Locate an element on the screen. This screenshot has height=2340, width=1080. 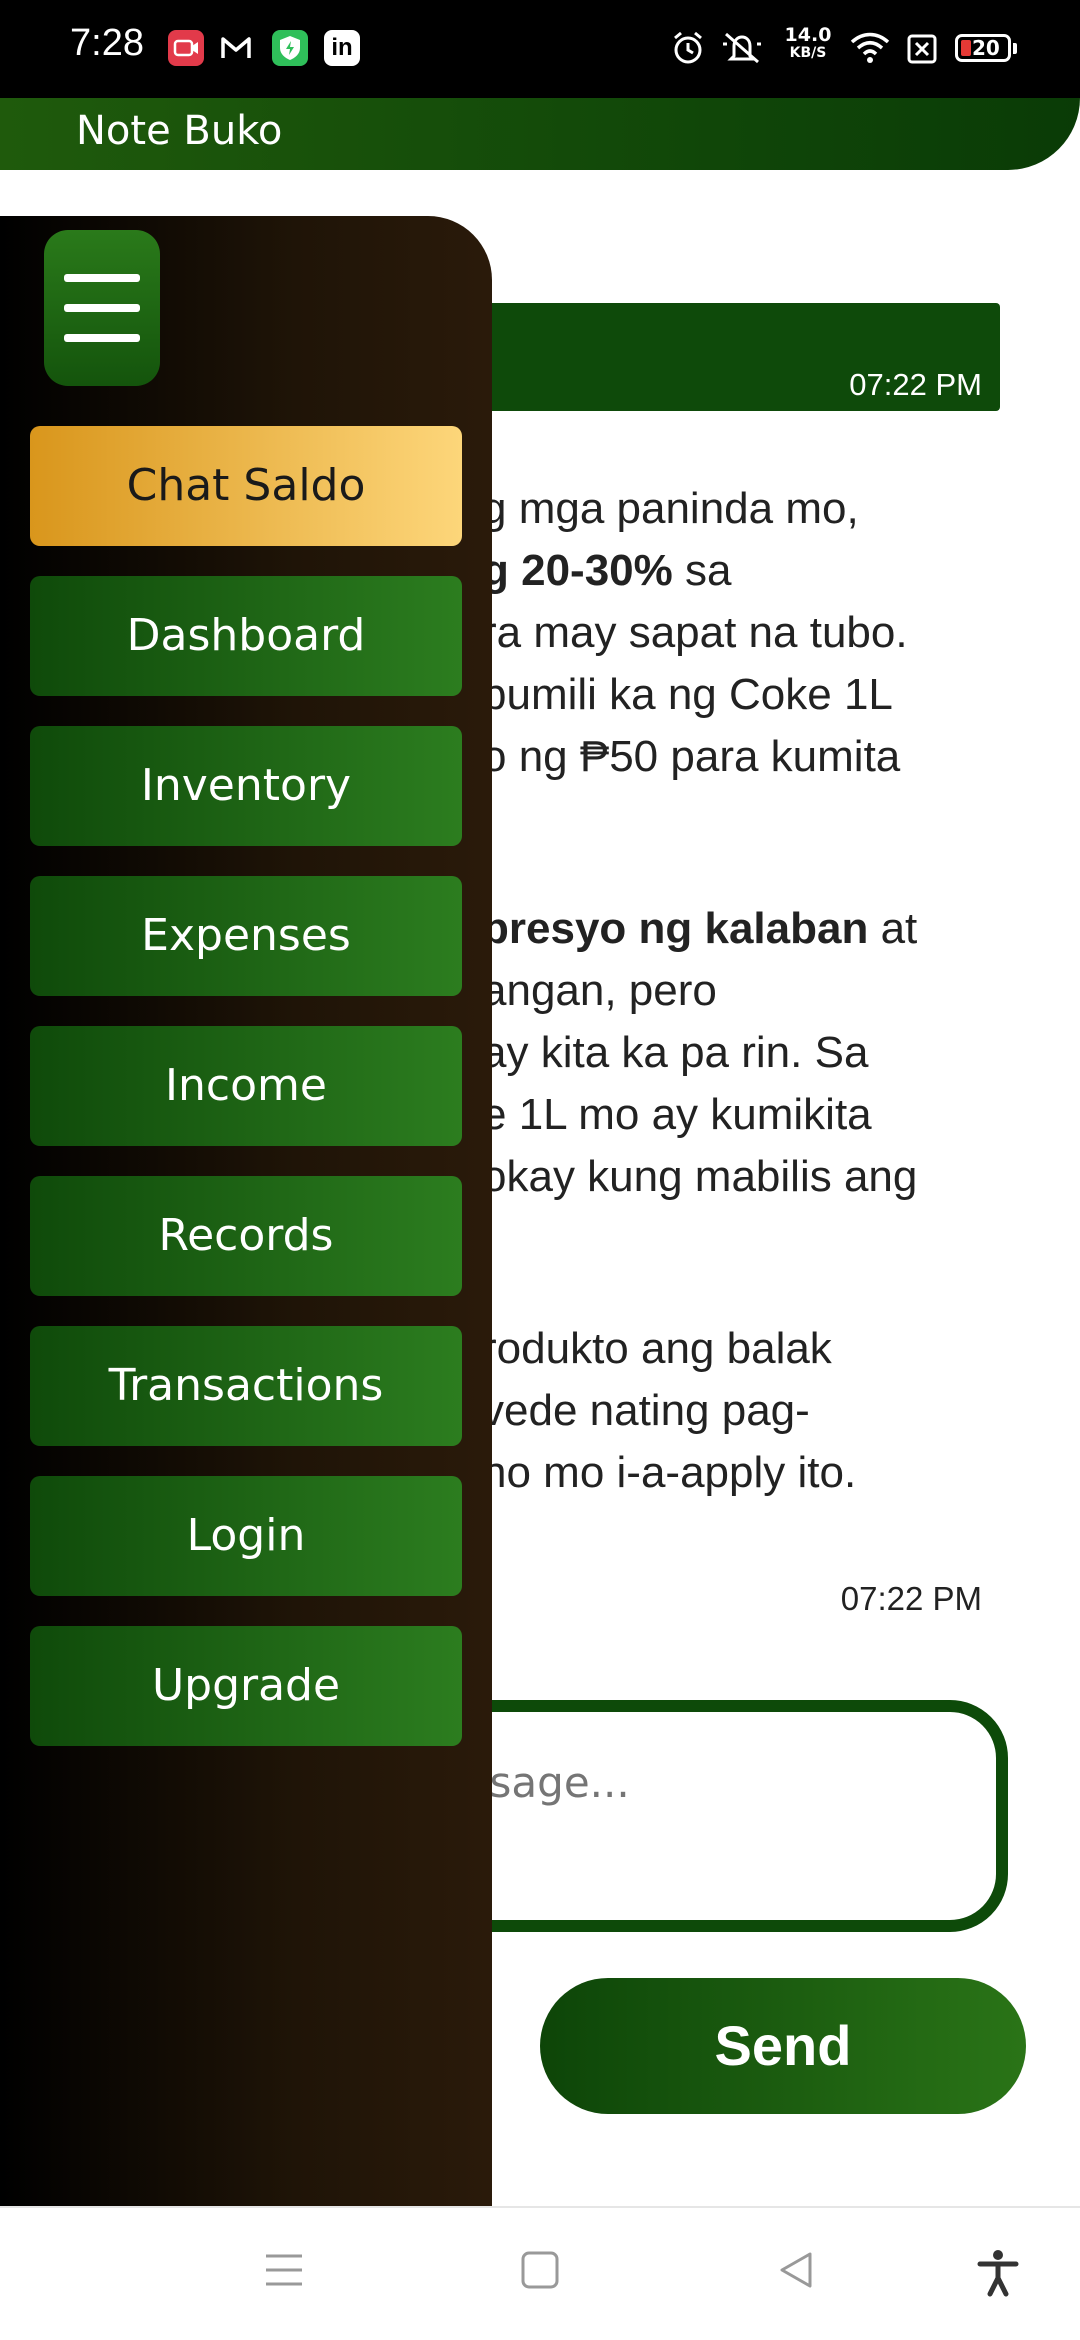
app-title: Note Buko is located at coordinates (179, 131).